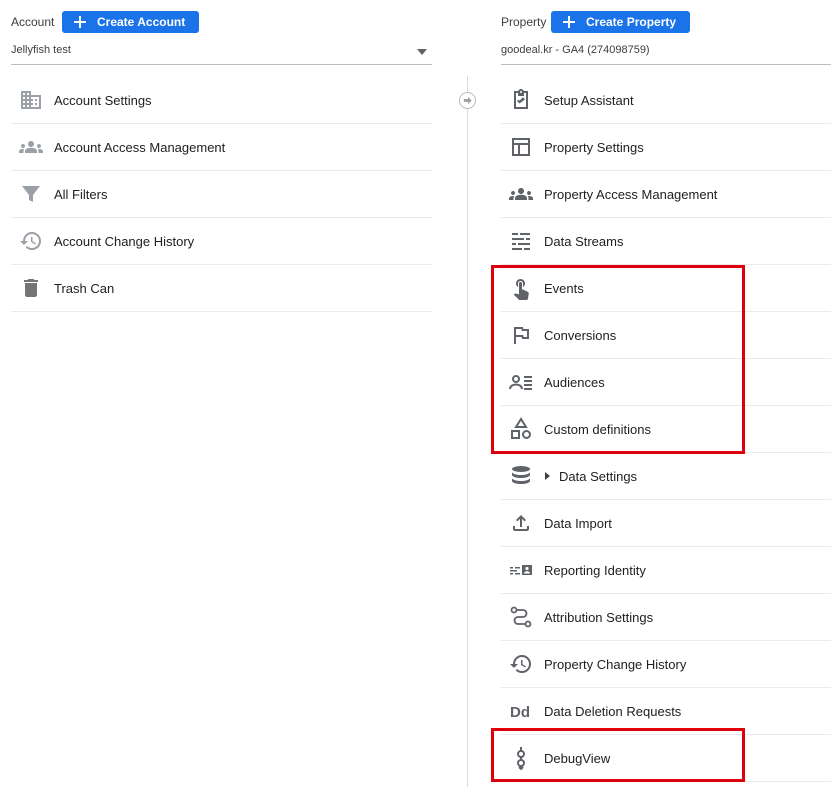 The height and width of the screenshot is (787, 831). Describe the element at coordinates (666, 288) in the screenshot. I see `events-item: Events` at that location.